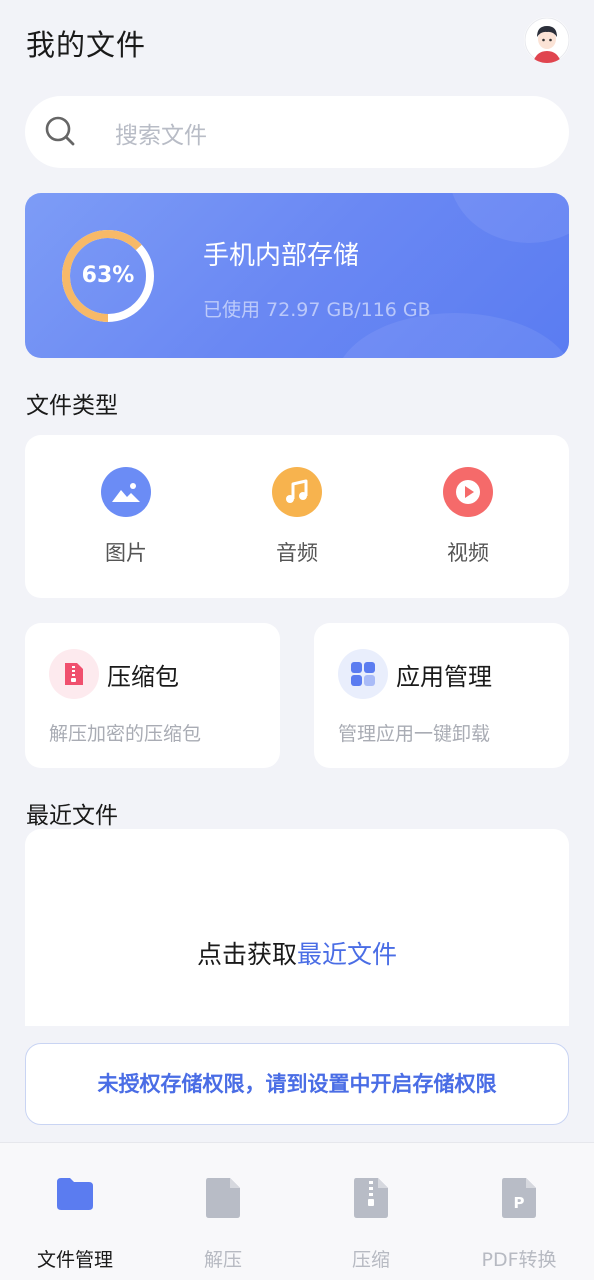 Image resolution: width=594 pixels, height=1280 pixels. I want to click on file-types-heading: 文件类型, so click(72, 406).